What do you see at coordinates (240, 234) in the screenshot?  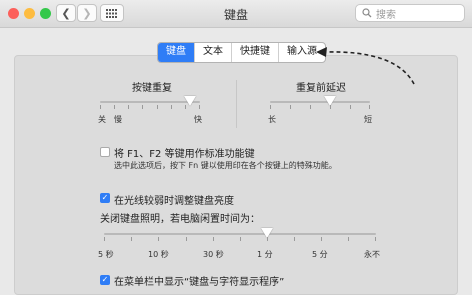 I see `backlight-track` at bounding box center [240, 234].